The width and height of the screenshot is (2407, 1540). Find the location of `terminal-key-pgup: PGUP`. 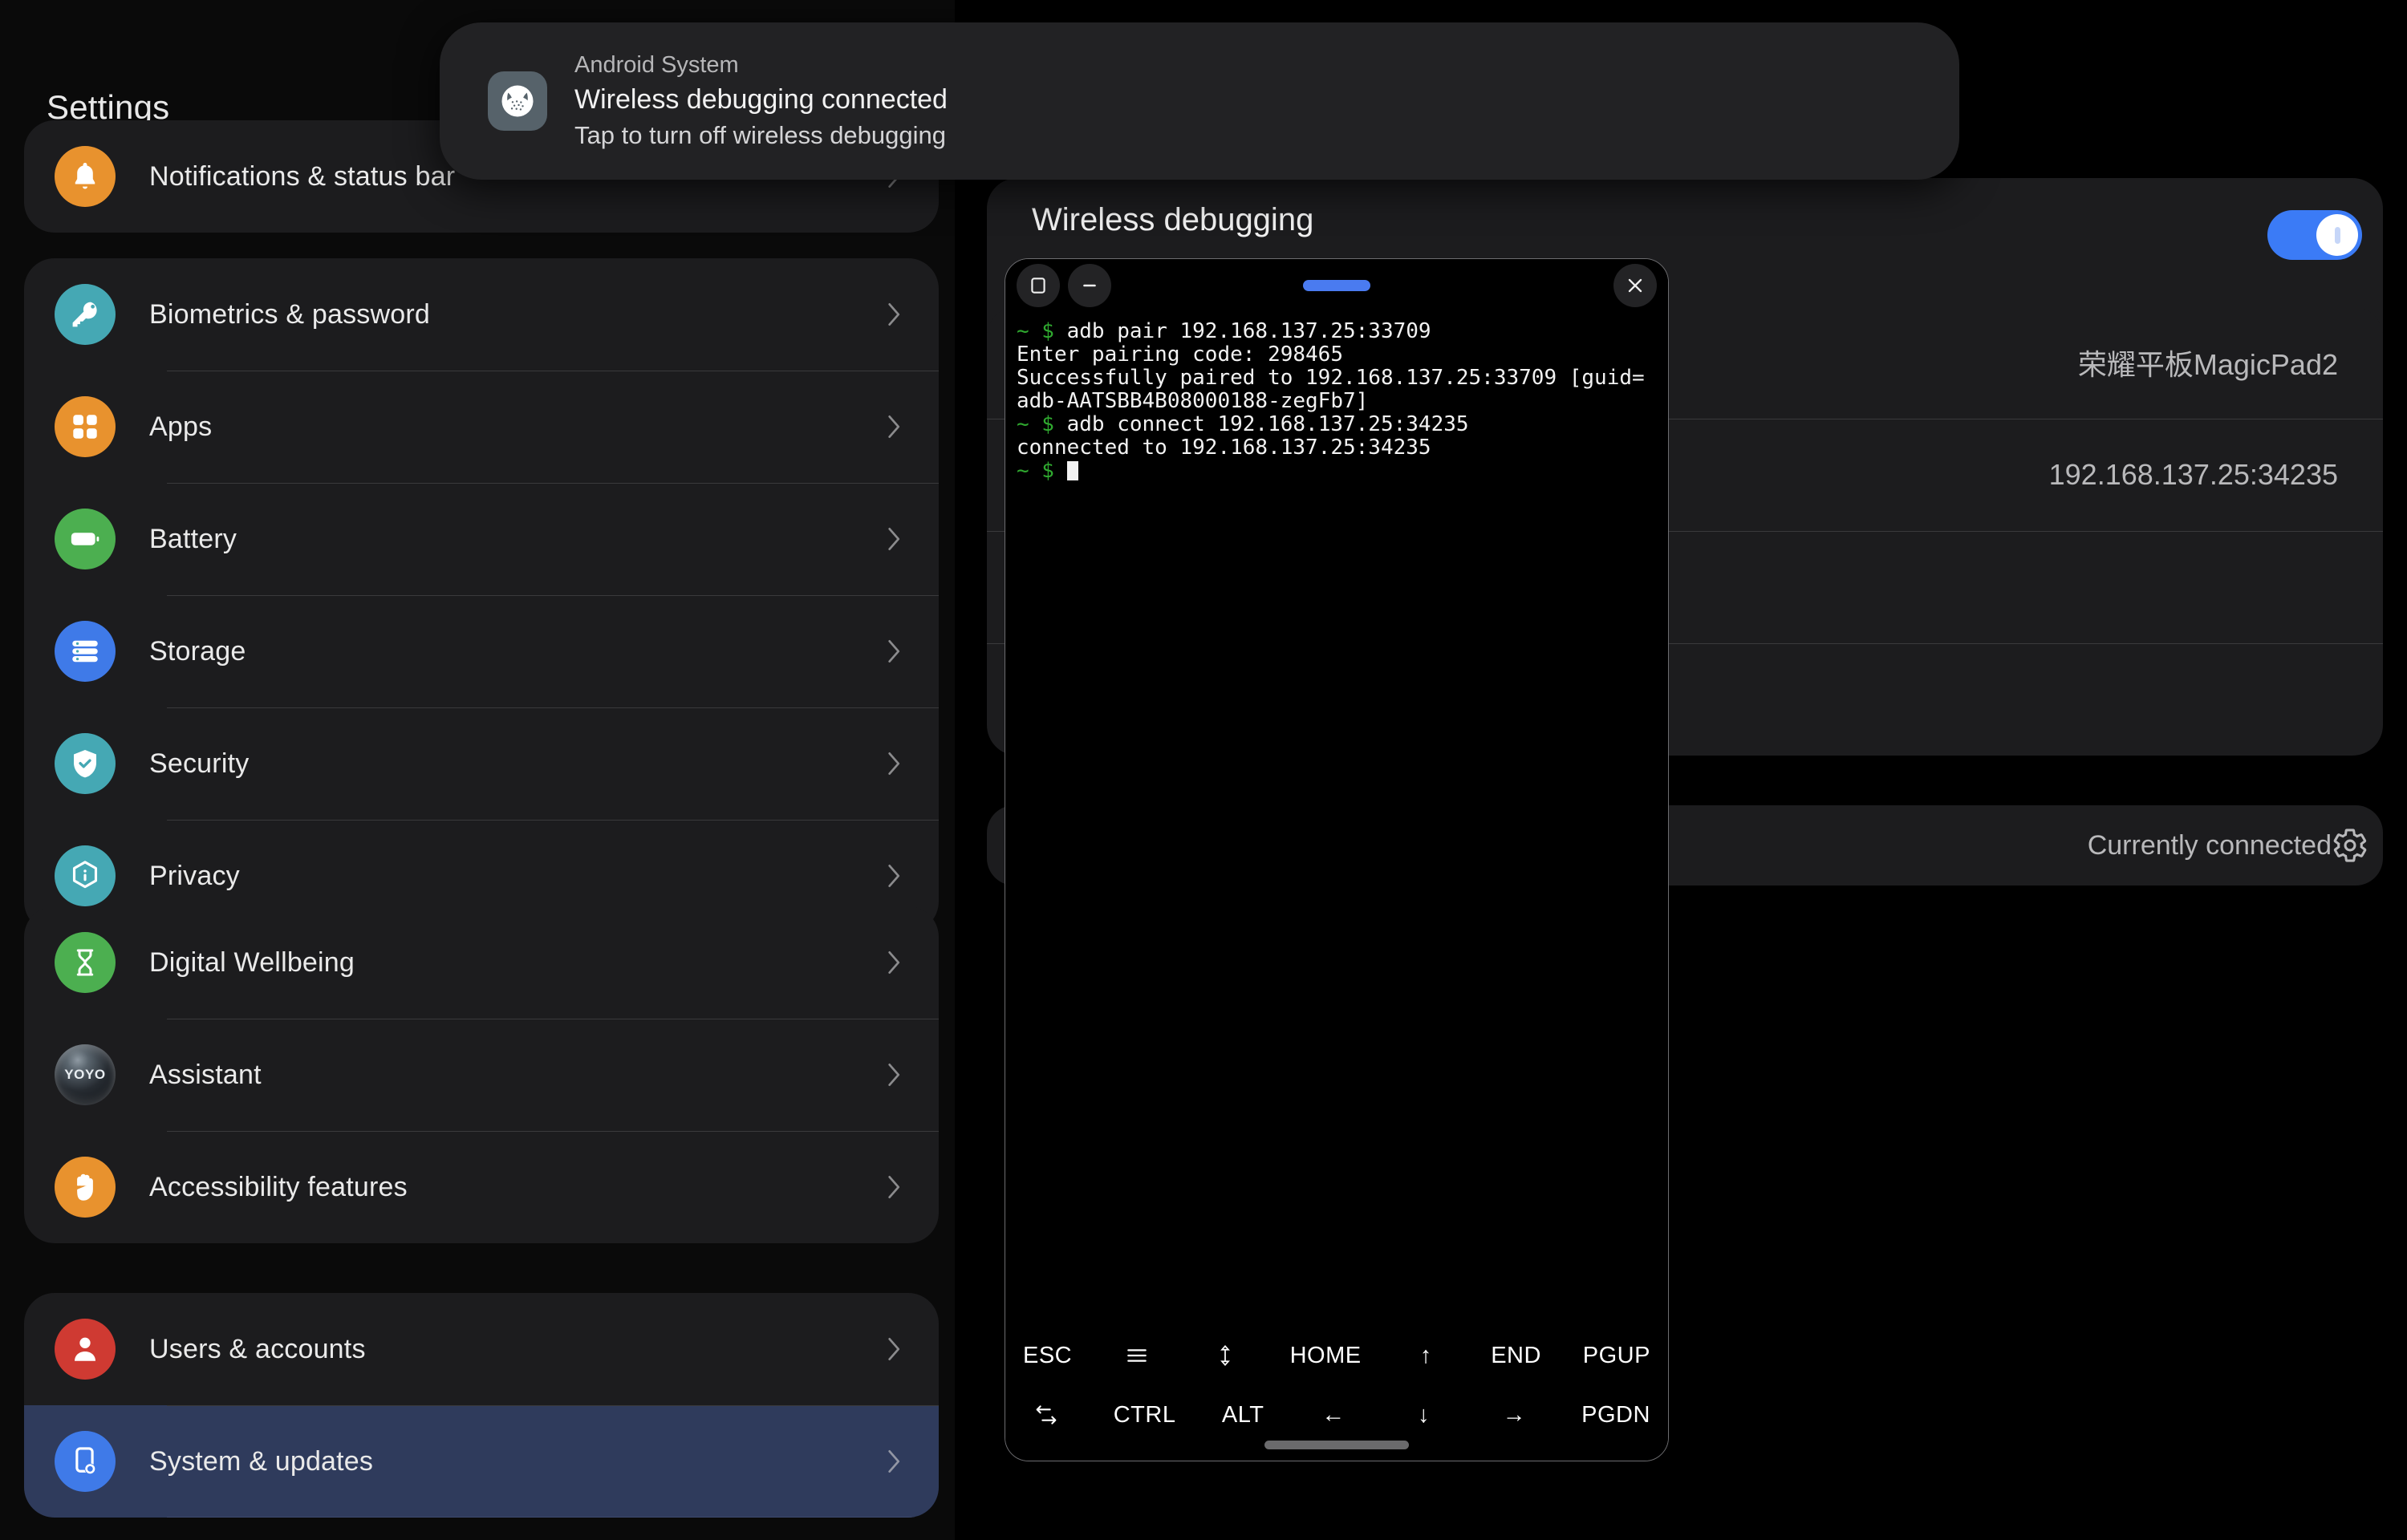

terminal-key-pgup: PGUP is located at coordinates (1617, 1356).